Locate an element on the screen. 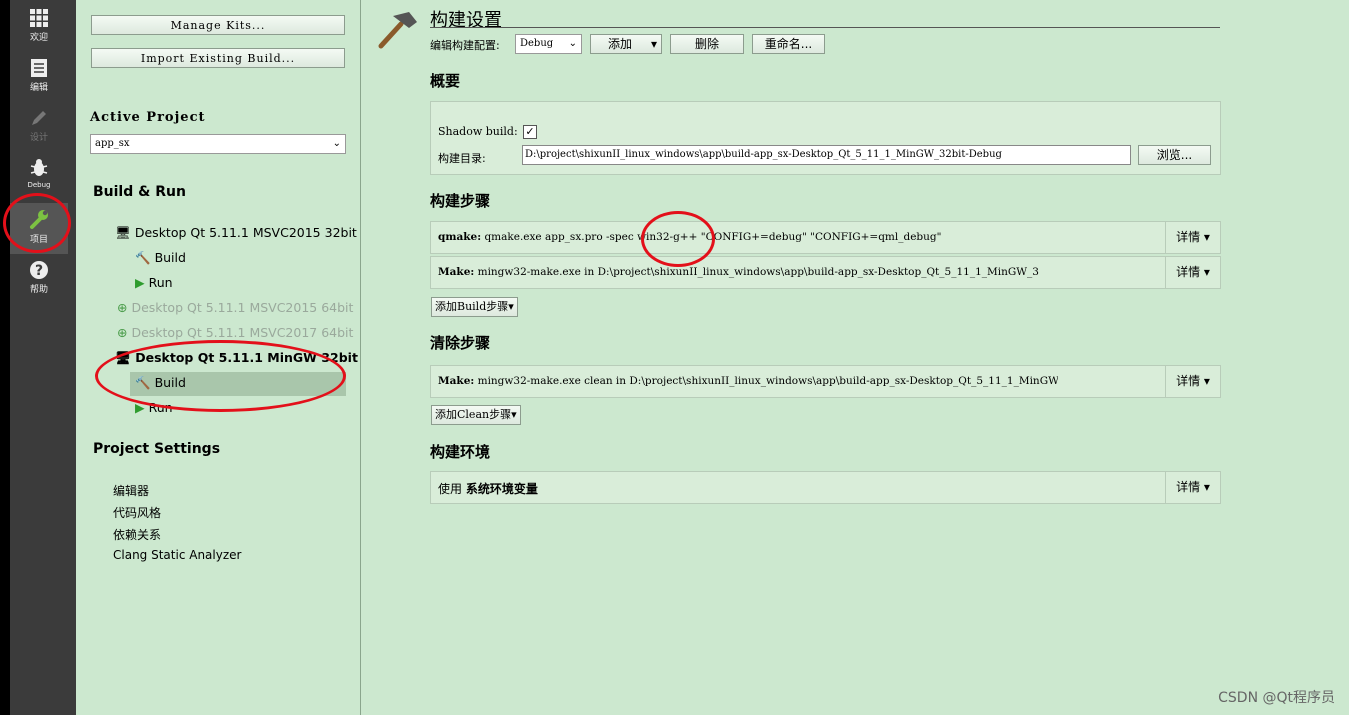 Image resolution: width=1349 pixels, height=715 pixels. bug-icon is located at coordinates (39, 167).